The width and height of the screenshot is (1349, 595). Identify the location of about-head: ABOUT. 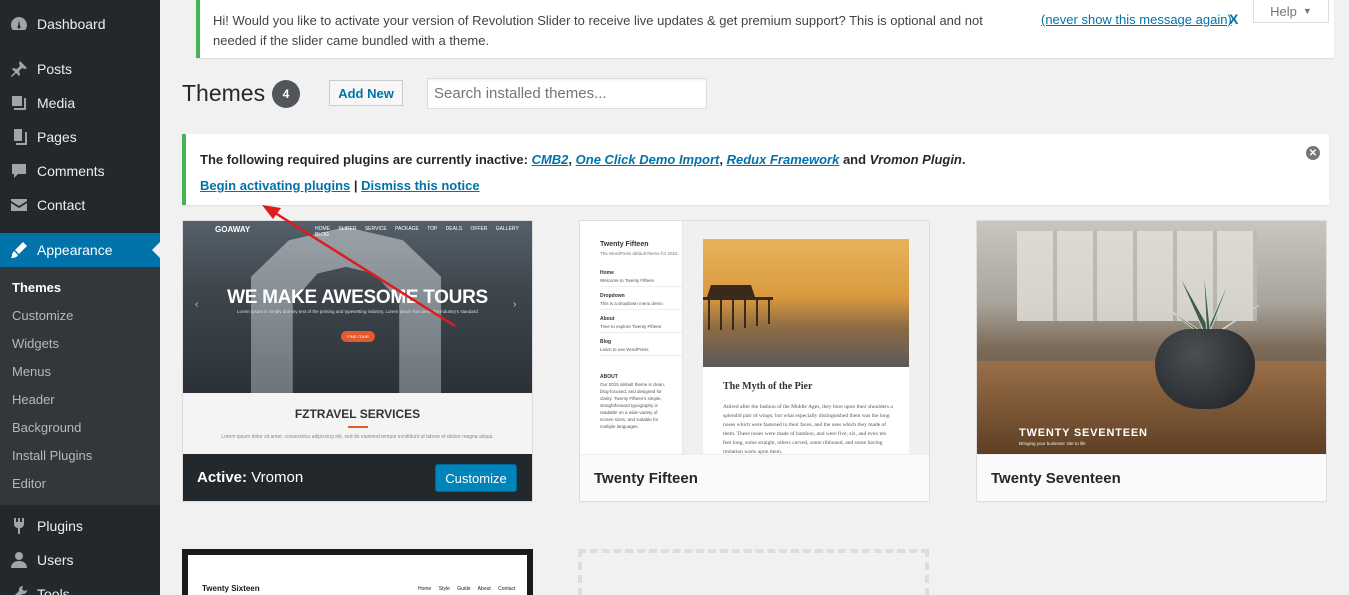
(609, 377).